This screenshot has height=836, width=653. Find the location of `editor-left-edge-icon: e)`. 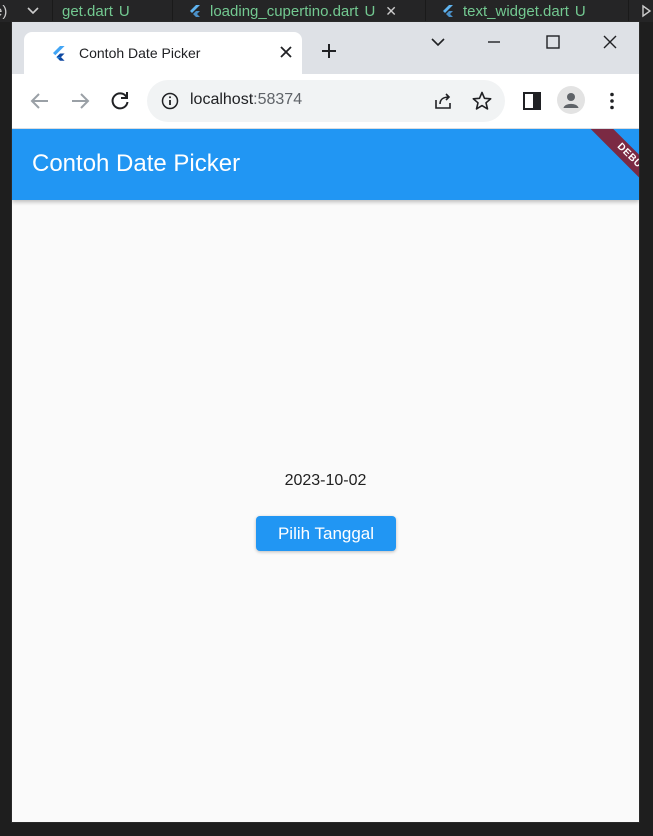

editor-left-edge-icon: e) is located at coordinates (4, 11).